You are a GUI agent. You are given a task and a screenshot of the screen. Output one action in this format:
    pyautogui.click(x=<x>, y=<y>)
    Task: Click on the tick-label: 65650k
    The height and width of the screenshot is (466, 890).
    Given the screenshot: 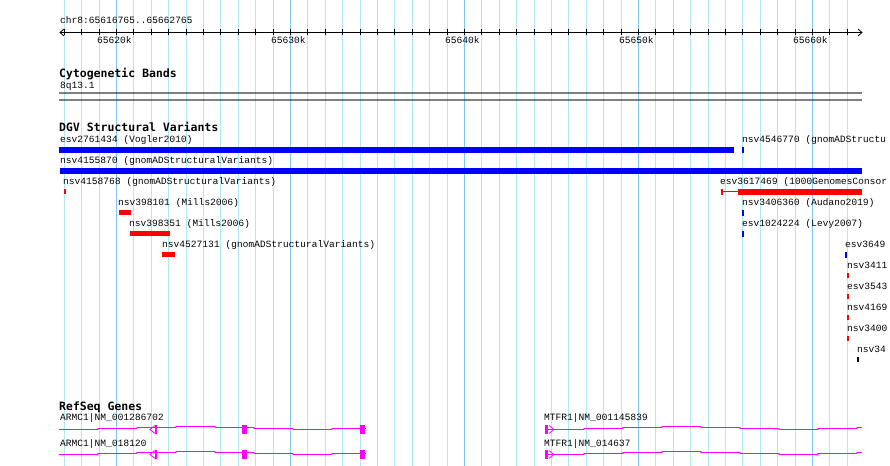 What is the action you would take?
    pyautogui.click(x=636, y=41)
    